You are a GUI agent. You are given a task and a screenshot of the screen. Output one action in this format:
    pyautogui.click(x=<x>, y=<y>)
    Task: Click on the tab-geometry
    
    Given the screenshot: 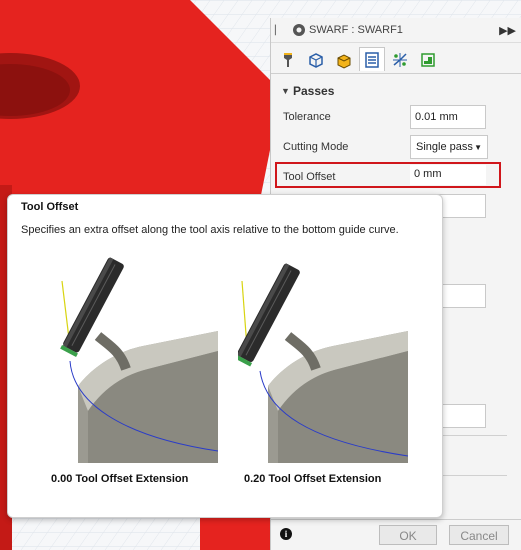 What is the action you would take?
    pyautogui.click(x=316, y=59)
    